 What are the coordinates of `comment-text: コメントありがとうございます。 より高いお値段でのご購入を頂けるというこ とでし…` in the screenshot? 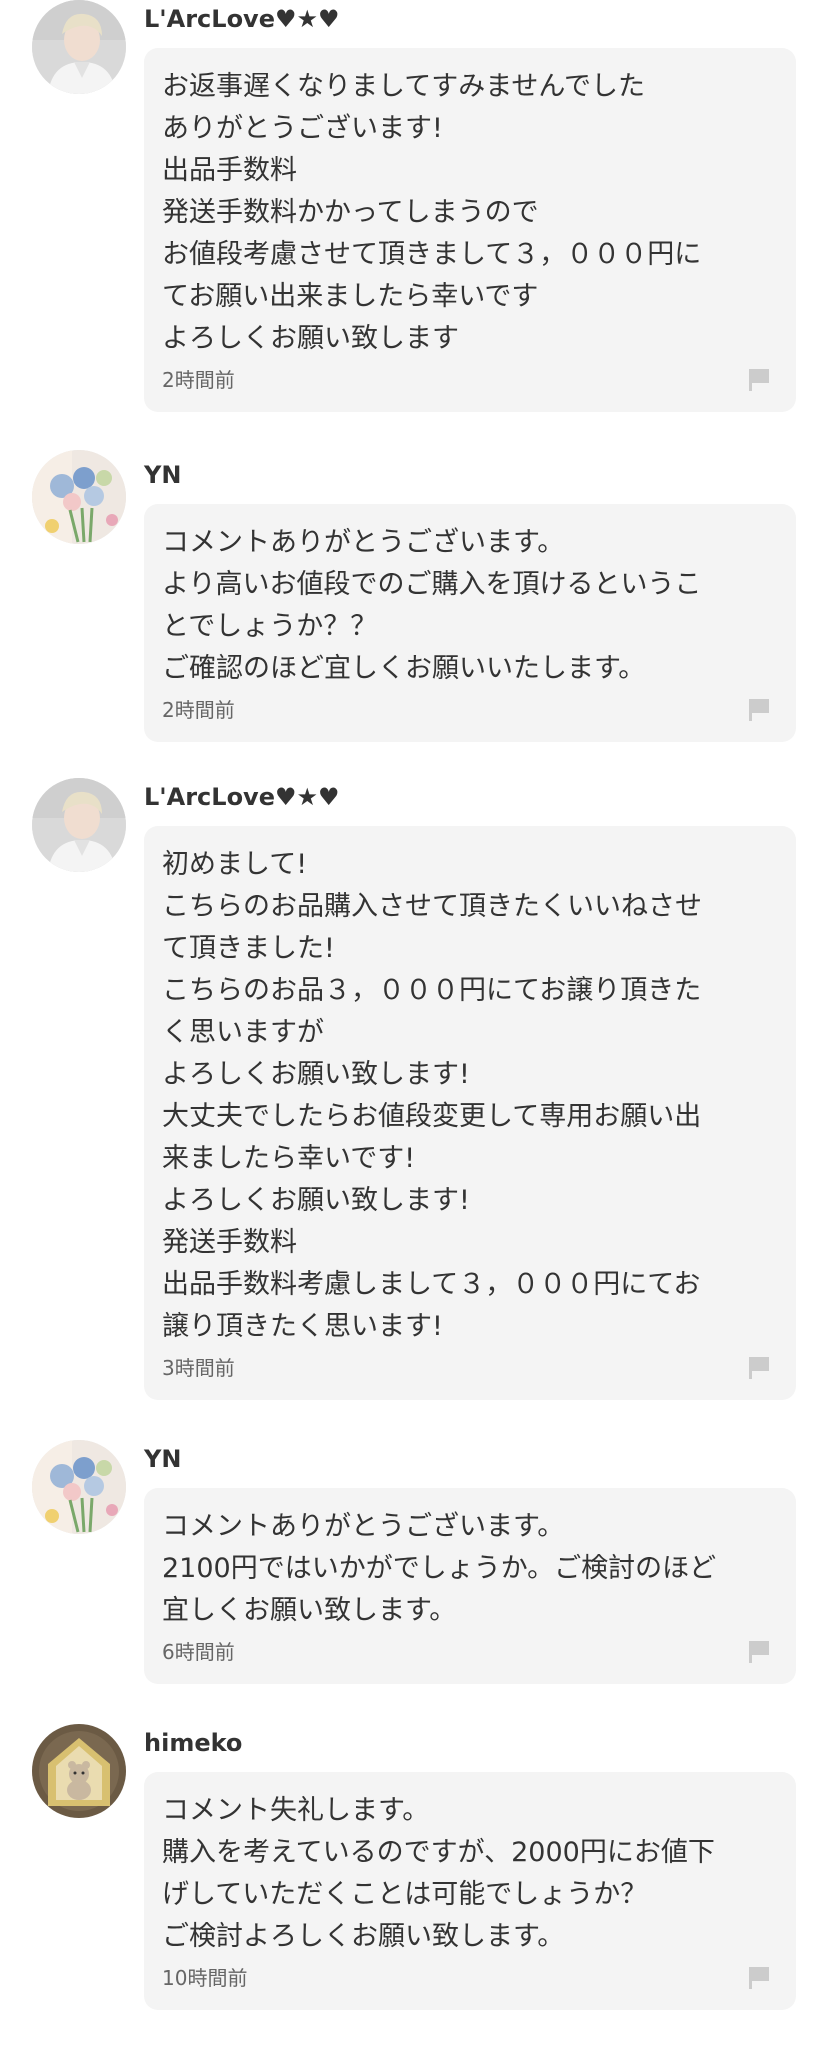 It's located at (432, 605).